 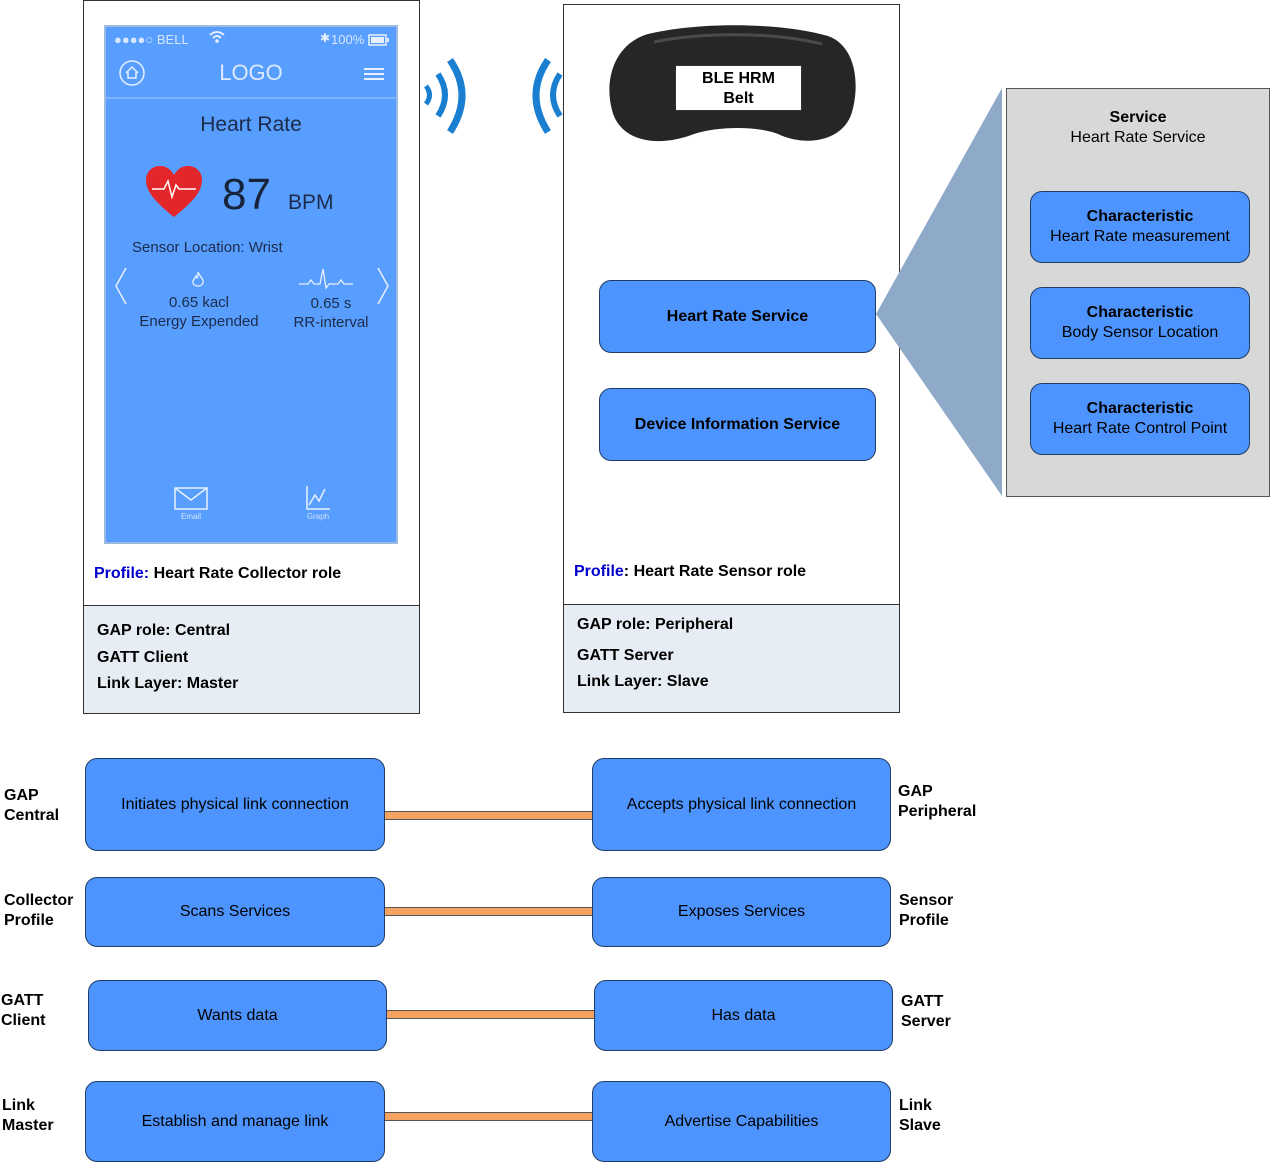 What do you see at coordinates (23, 1010) in the screenshot?
I see `left-role-label: GATT Client` at bounding box center [23, 1010].